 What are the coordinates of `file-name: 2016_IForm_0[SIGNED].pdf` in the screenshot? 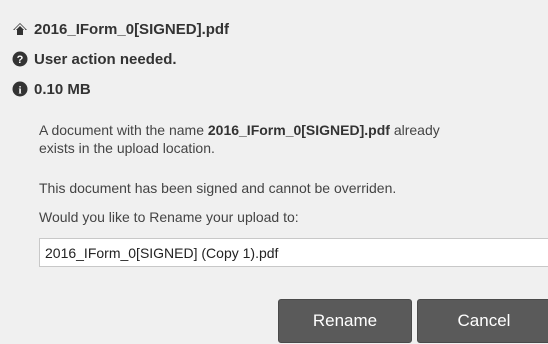 It's located at (132, 29).